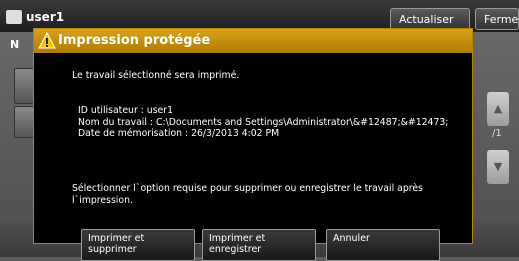 The height and width of the screenshot is (261, 519). I want to click on print-and-delete-button: Imprimer et supprimer, so click(138, 245).